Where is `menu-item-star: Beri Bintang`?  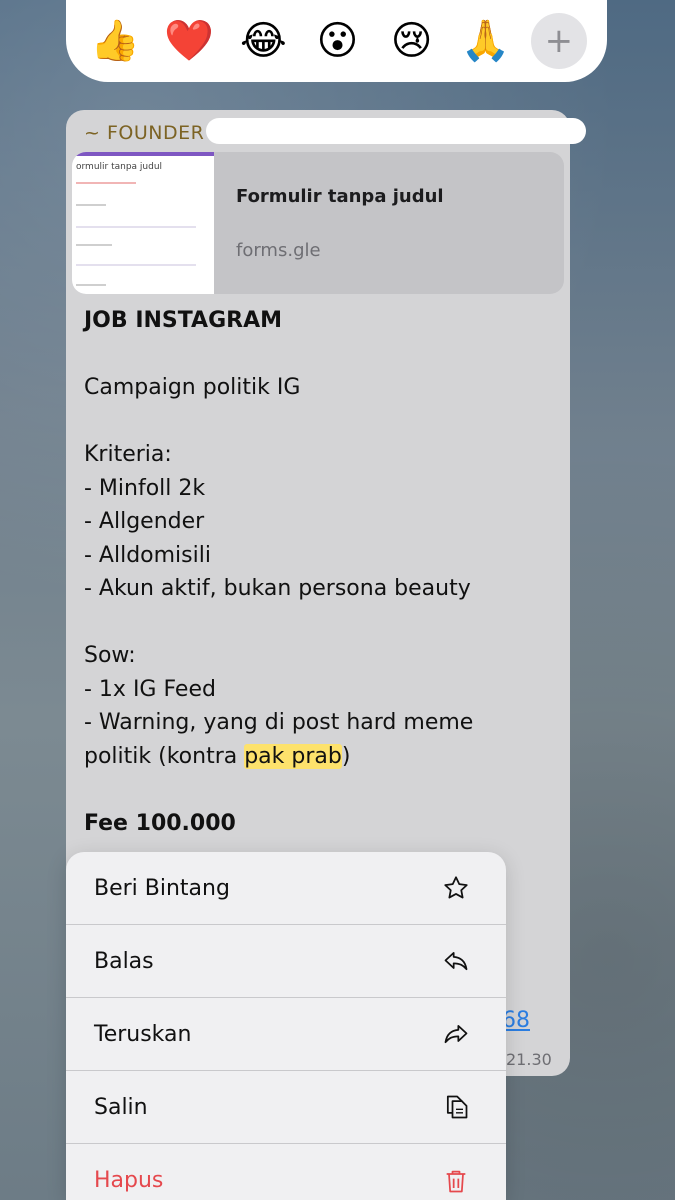 menu-item-star: Beri Bintang is located at coordinates (286, 888).